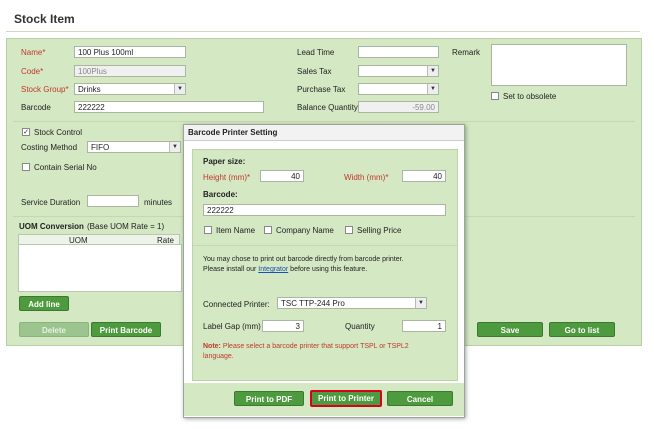 The image size is (654, 429). I want to click on uom-base-note: (Base UOM Rate = 1), so click(126, 226).